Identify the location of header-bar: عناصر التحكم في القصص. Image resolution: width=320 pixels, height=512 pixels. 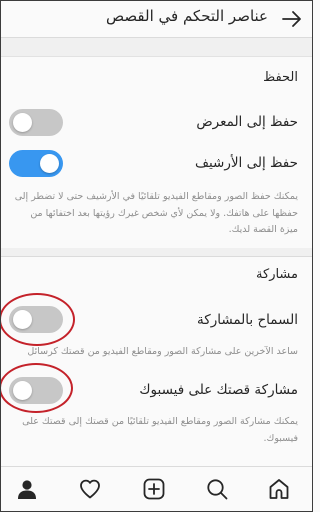
(156, 19).